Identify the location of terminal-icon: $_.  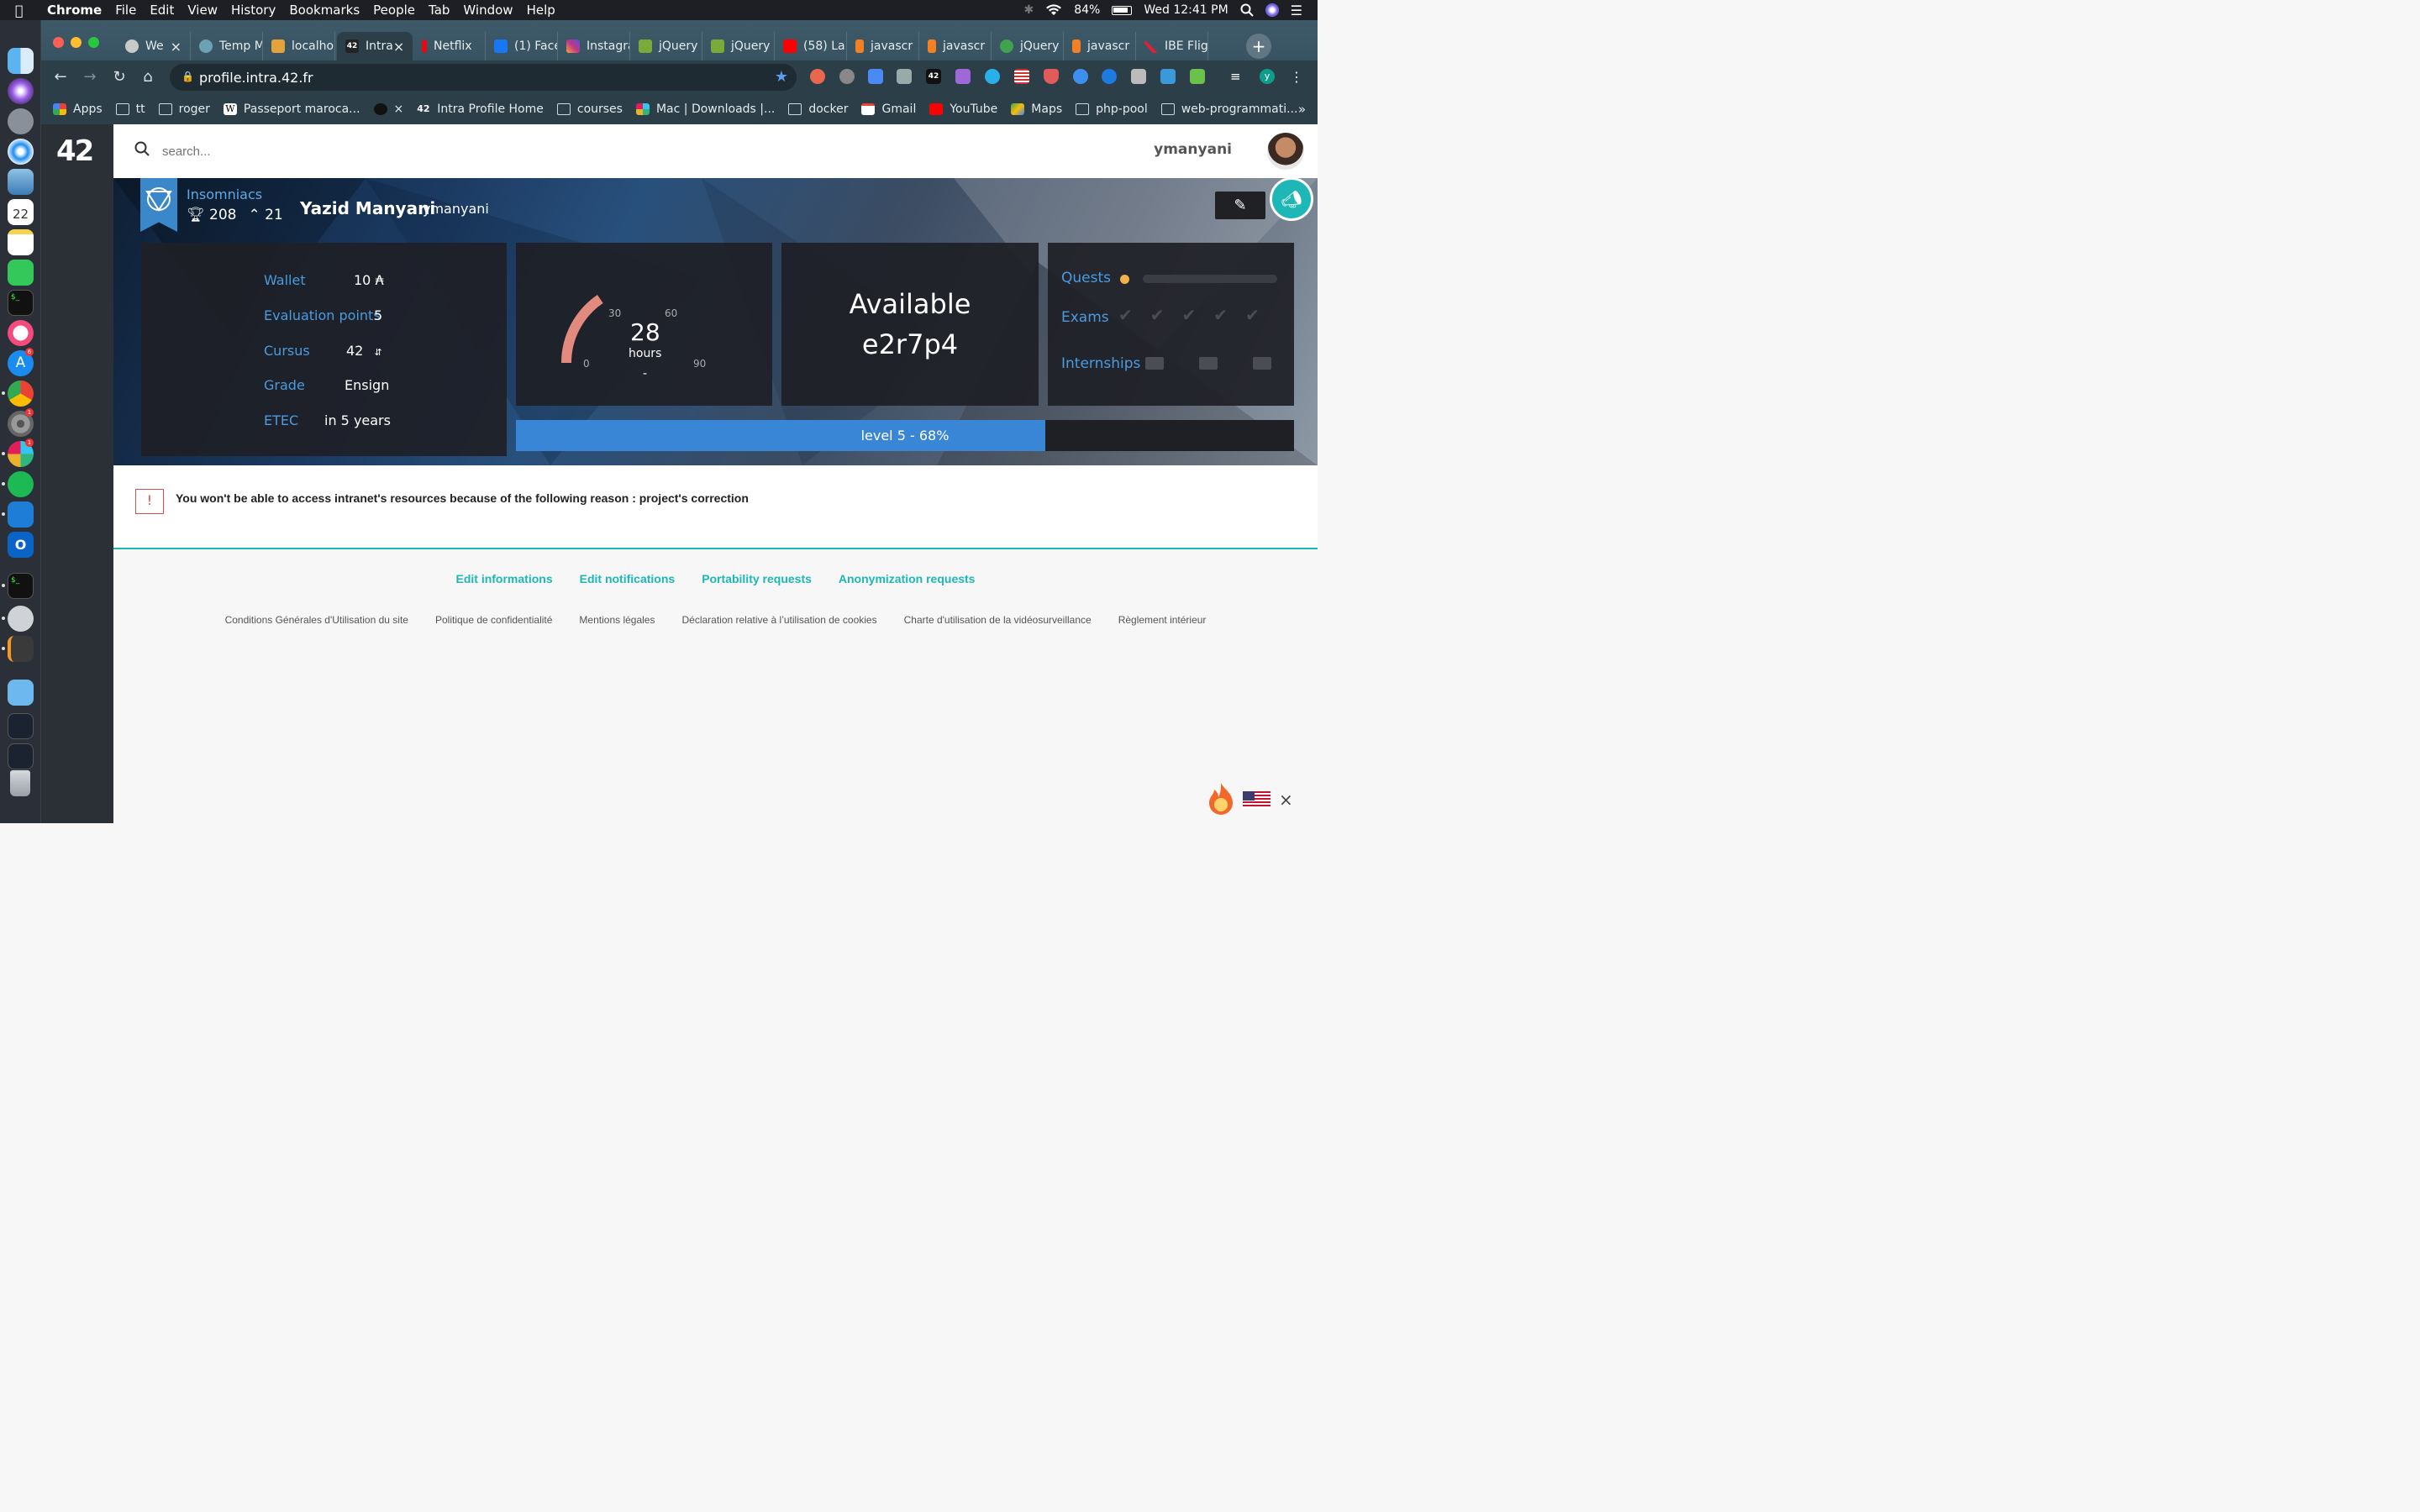
(21, 303).